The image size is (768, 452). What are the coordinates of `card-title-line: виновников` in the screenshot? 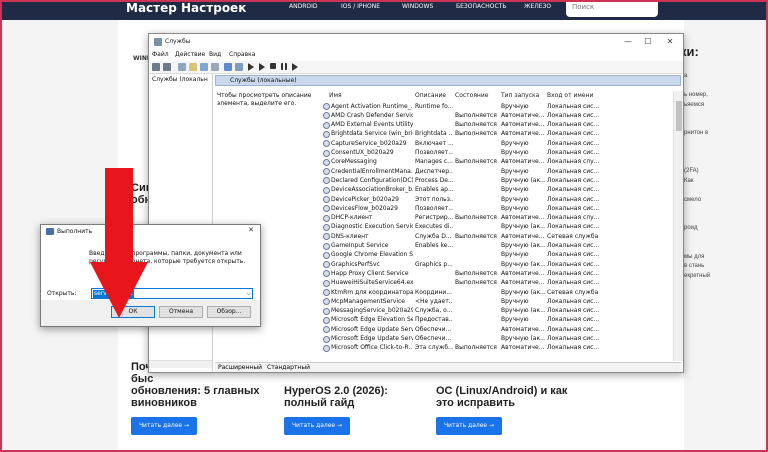 It's located at (164, 403).